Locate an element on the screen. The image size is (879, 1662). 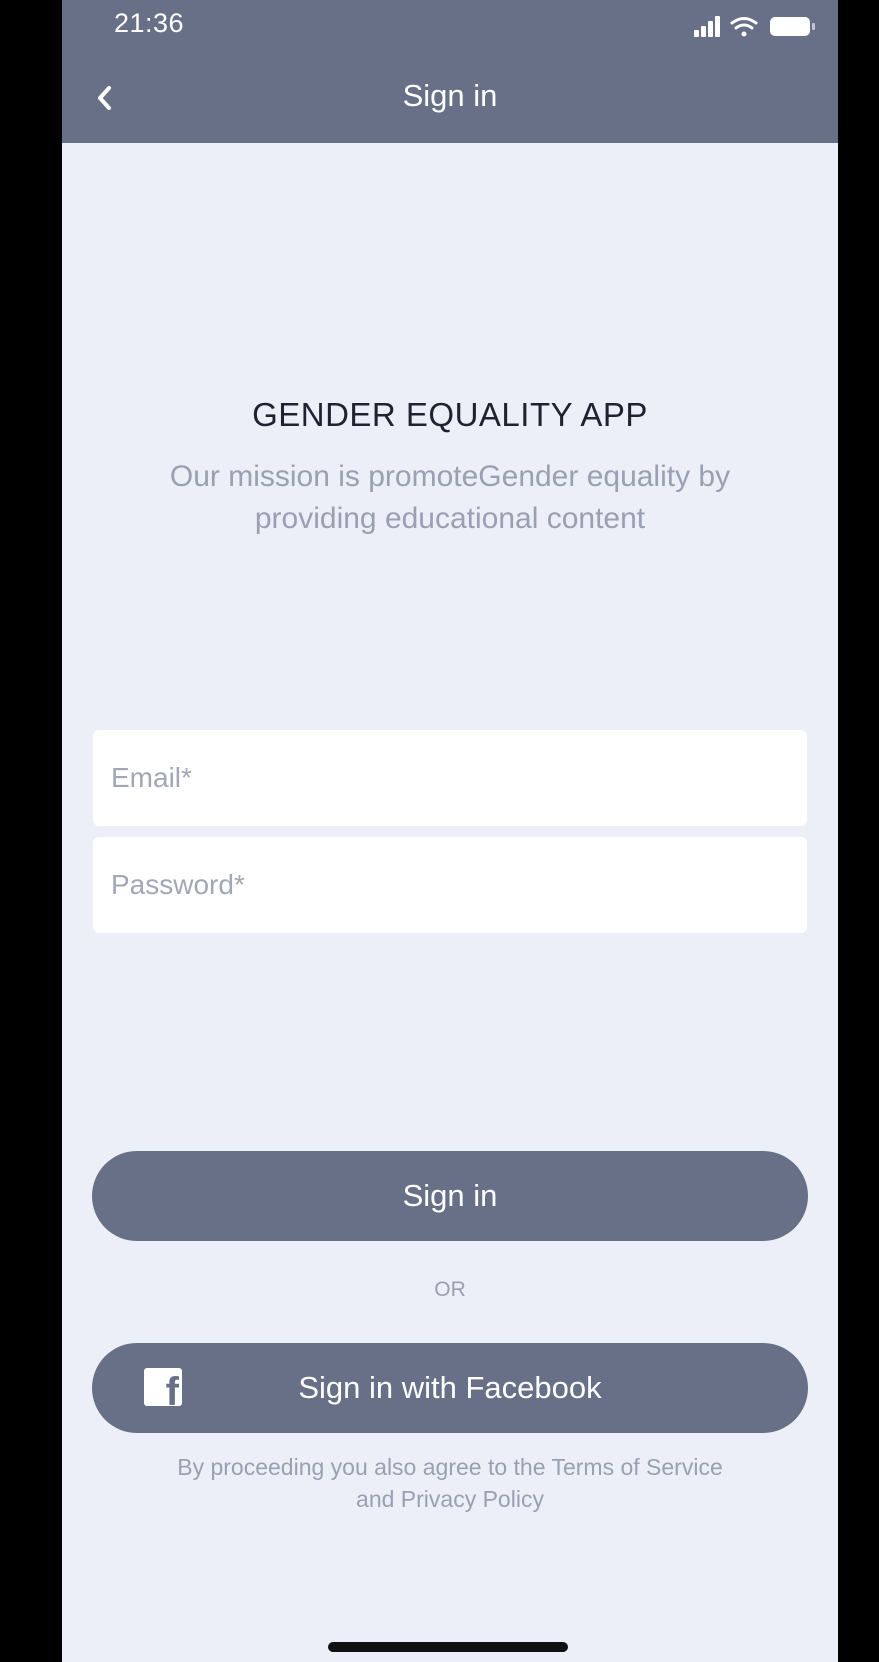
sign-in-button: Sign in is located at coordinates (450, 1196).